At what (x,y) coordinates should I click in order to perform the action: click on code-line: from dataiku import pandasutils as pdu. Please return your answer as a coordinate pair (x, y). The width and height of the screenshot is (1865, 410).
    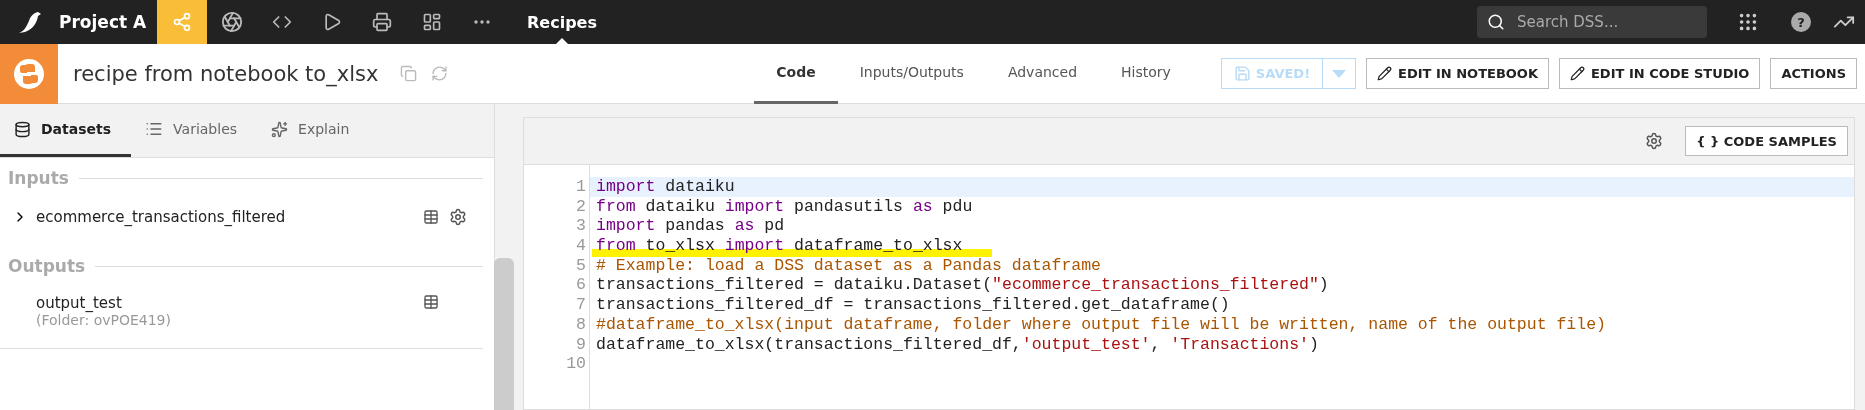
    Looking at the image, I should click on (784, 206).